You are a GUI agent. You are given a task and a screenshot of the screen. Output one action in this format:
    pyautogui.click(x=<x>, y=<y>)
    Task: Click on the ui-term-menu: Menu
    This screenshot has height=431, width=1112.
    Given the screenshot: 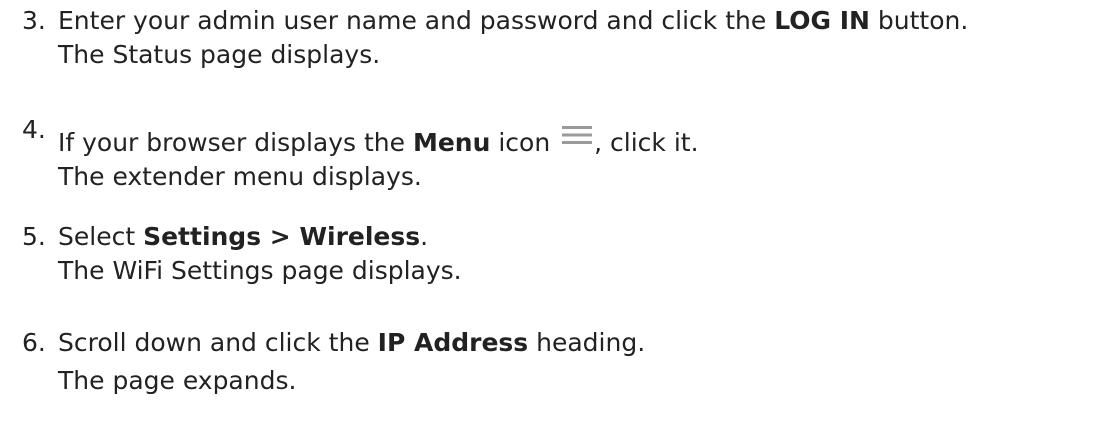 What is the action you would take?
    pyautogui.click(x=451, y=142)
    